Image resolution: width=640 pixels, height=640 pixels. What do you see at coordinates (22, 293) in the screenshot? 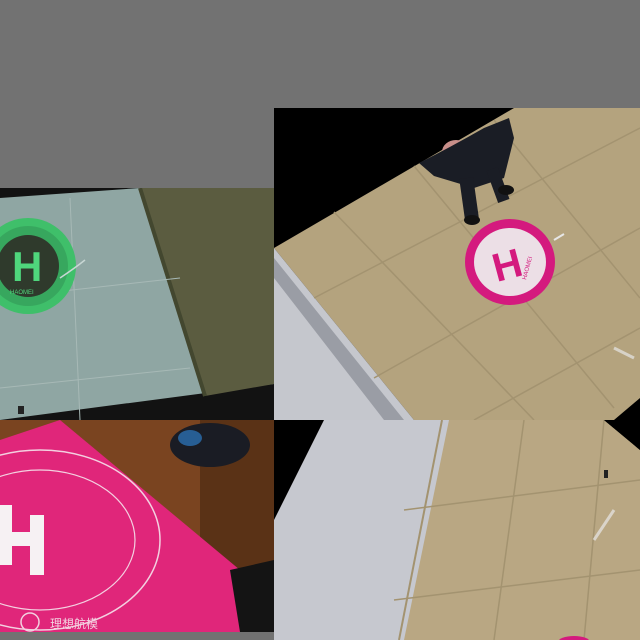
I see `green-pad-label: HAOMEI` at bounding box center [22, 293].